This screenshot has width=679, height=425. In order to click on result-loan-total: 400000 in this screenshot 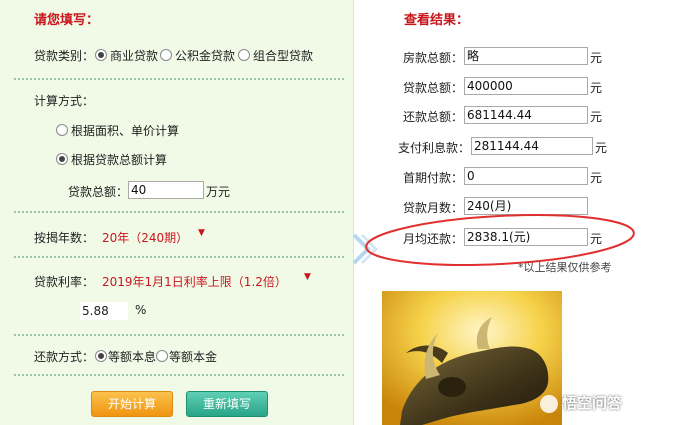, I will do `click(526, 86)`.